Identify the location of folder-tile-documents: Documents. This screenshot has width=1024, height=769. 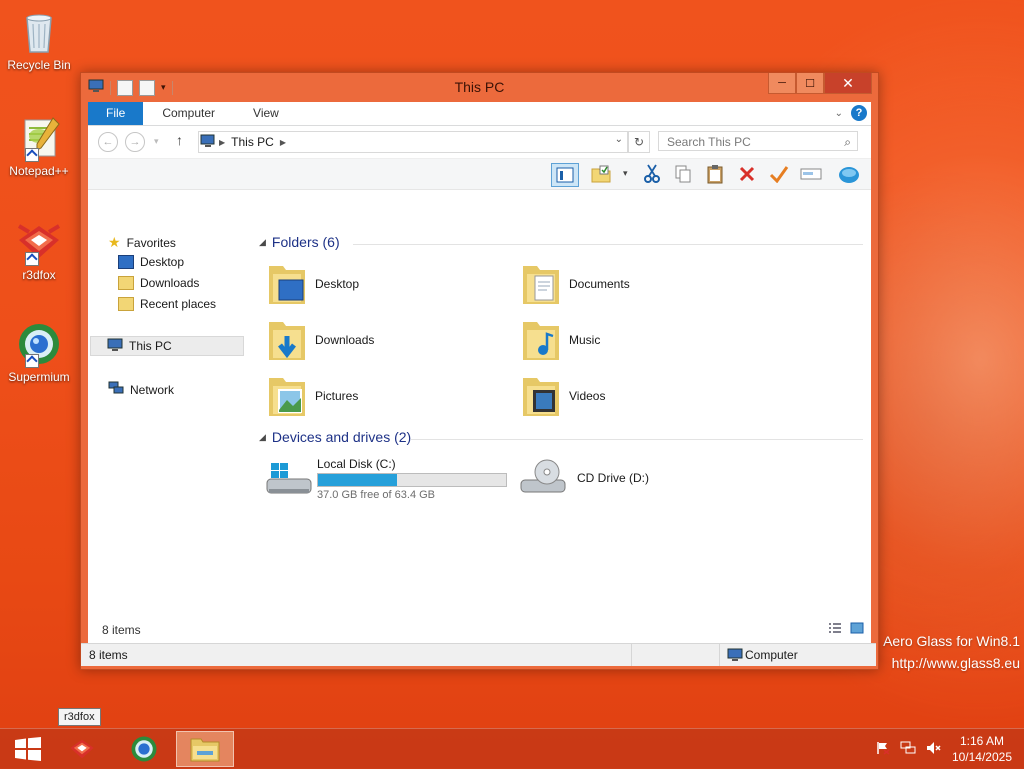
(575, 284).